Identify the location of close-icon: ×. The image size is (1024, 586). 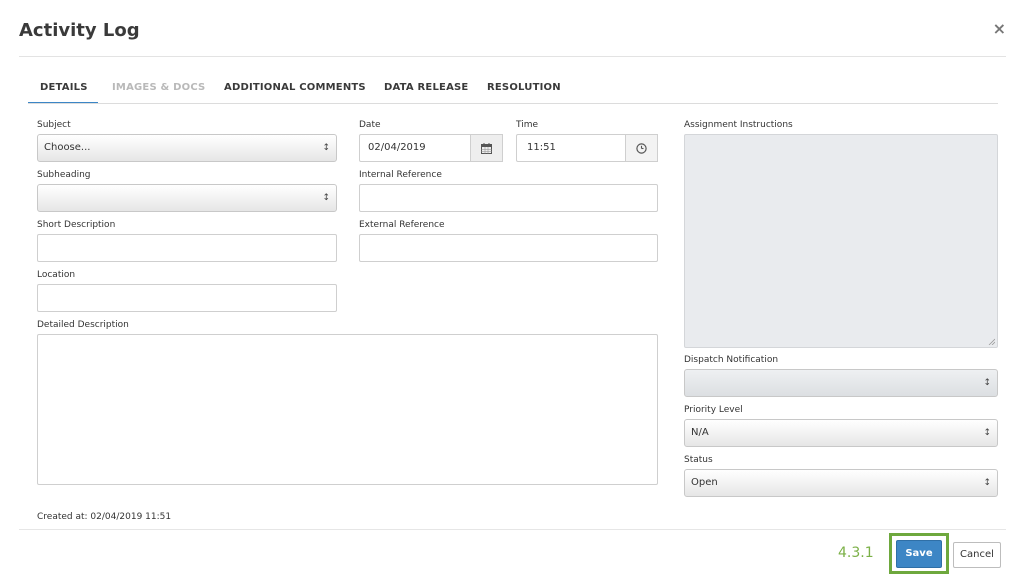
(999, 28).